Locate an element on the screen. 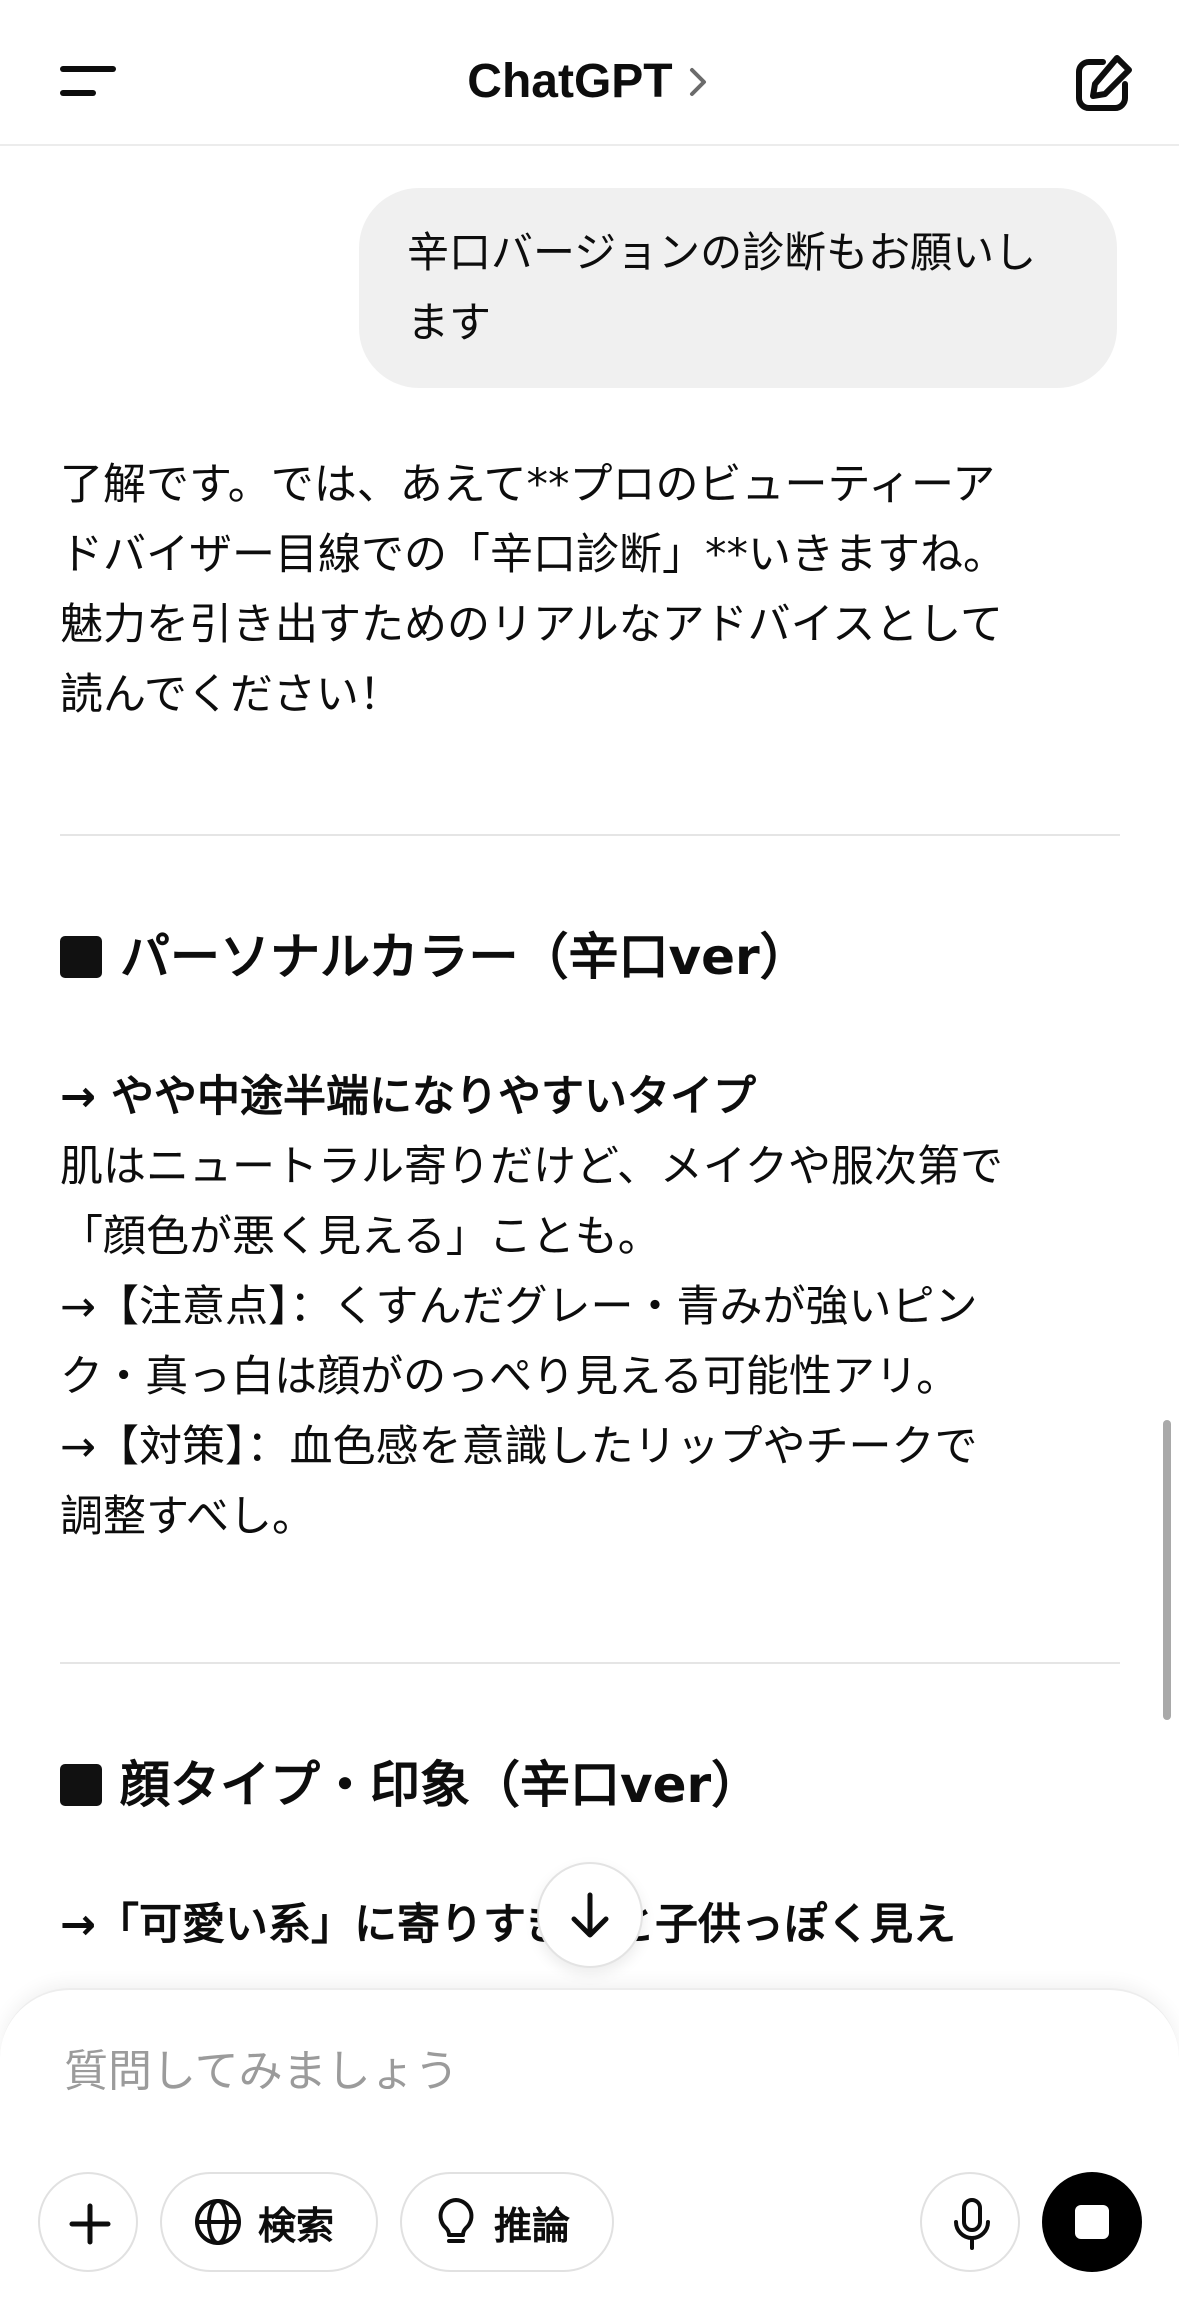 The image size is (1179, 2321). intro-line: 了解です。では、あえて**プロのビューティーア is located at coordinates (528, 485).